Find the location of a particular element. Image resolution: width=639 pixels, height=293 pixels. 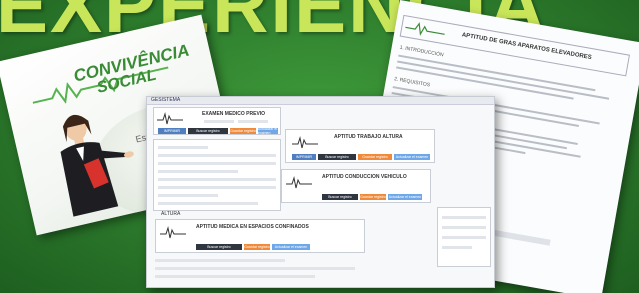

form-area-right is located at coordinates (464, 237).